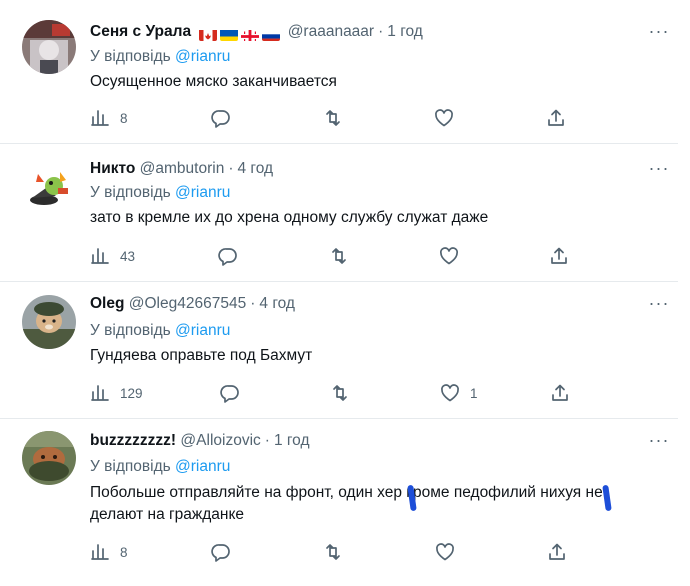 This screenshot has width=690, height=586. I want to click on tweet-header: Oleg @Oleg42667545 · 4 год, so click(192, 304).